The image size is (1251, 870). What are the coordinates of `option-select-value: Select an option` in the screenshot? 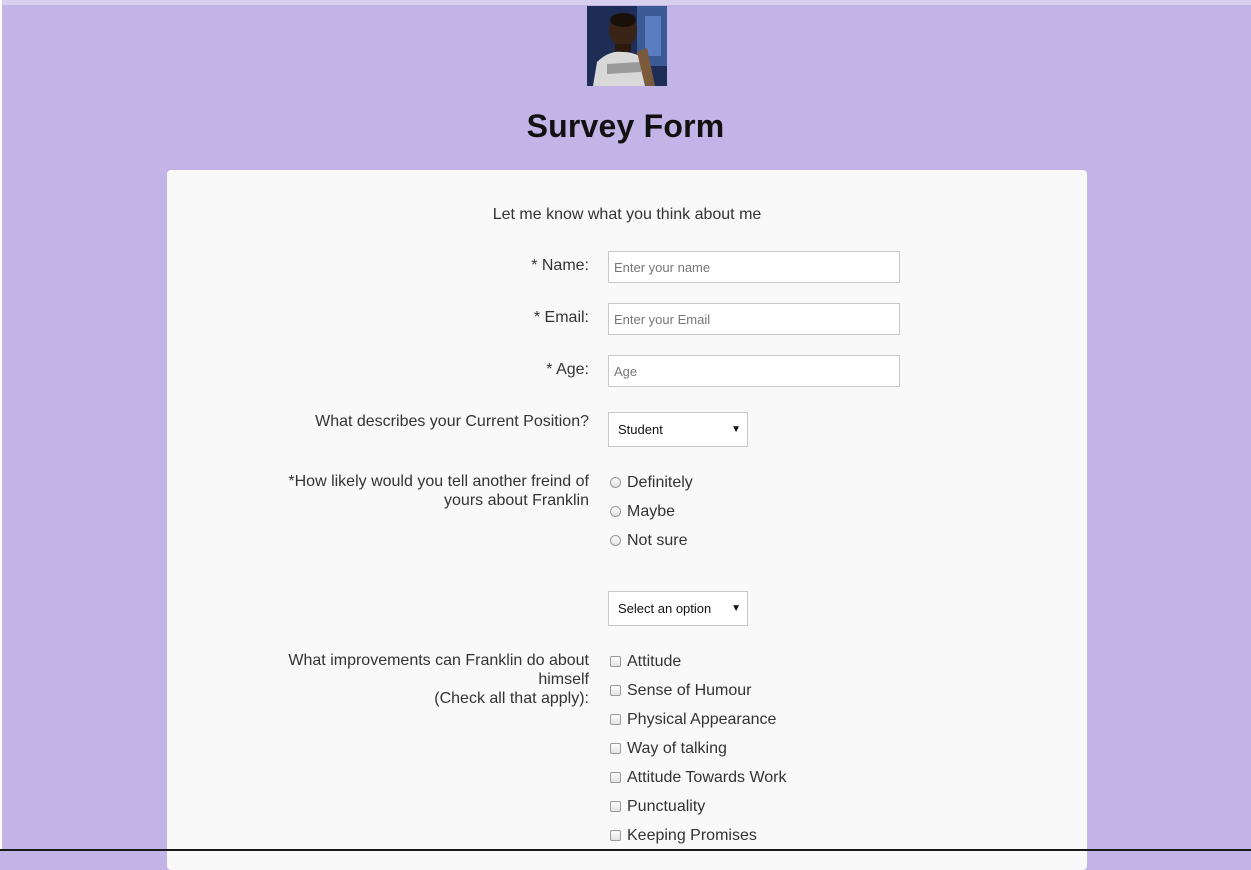 It's located at (665, 608).